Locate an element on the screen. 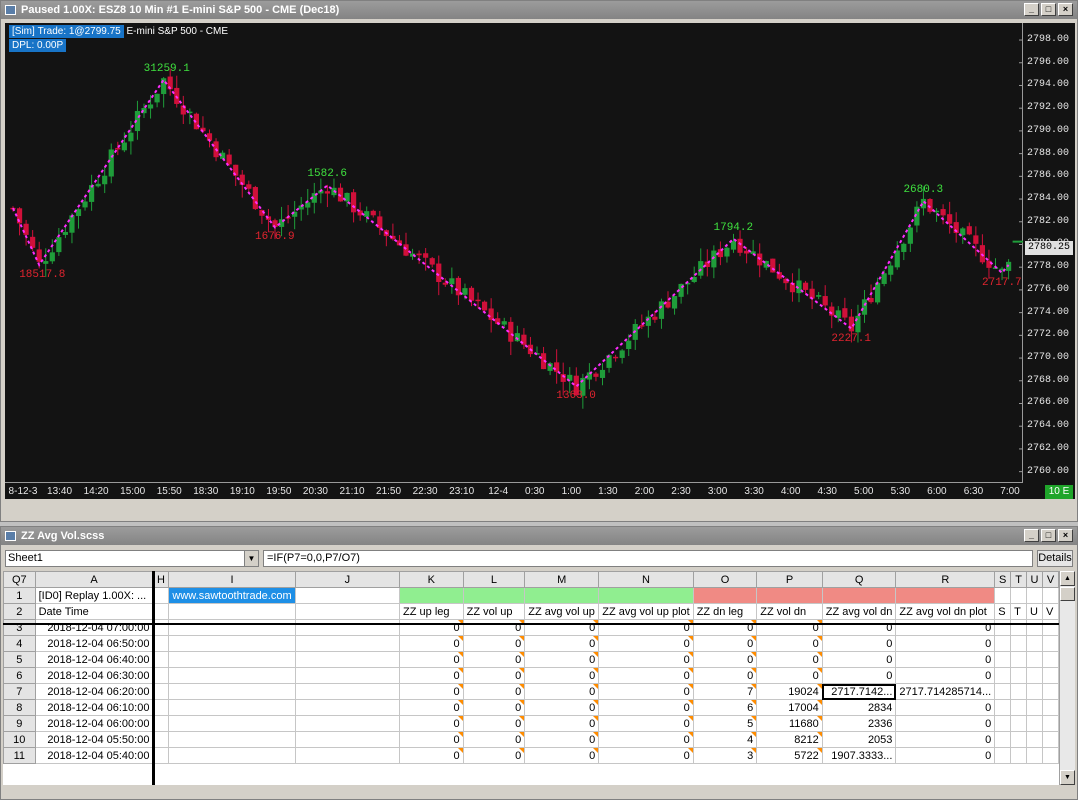 This screenshot has height=800, width=1078. cell-i1-link: www.sawtoothtrade.com is located at coordinates (232, 595).